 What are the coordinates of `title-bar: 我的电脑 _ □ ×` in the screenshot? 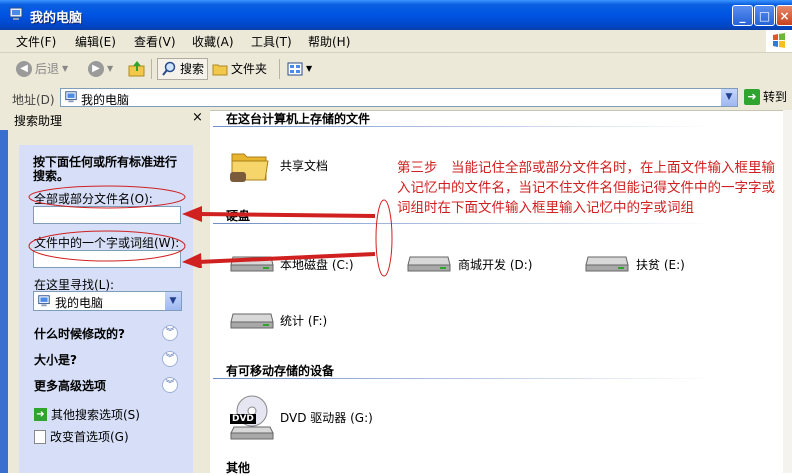 It's located at (396, 15).